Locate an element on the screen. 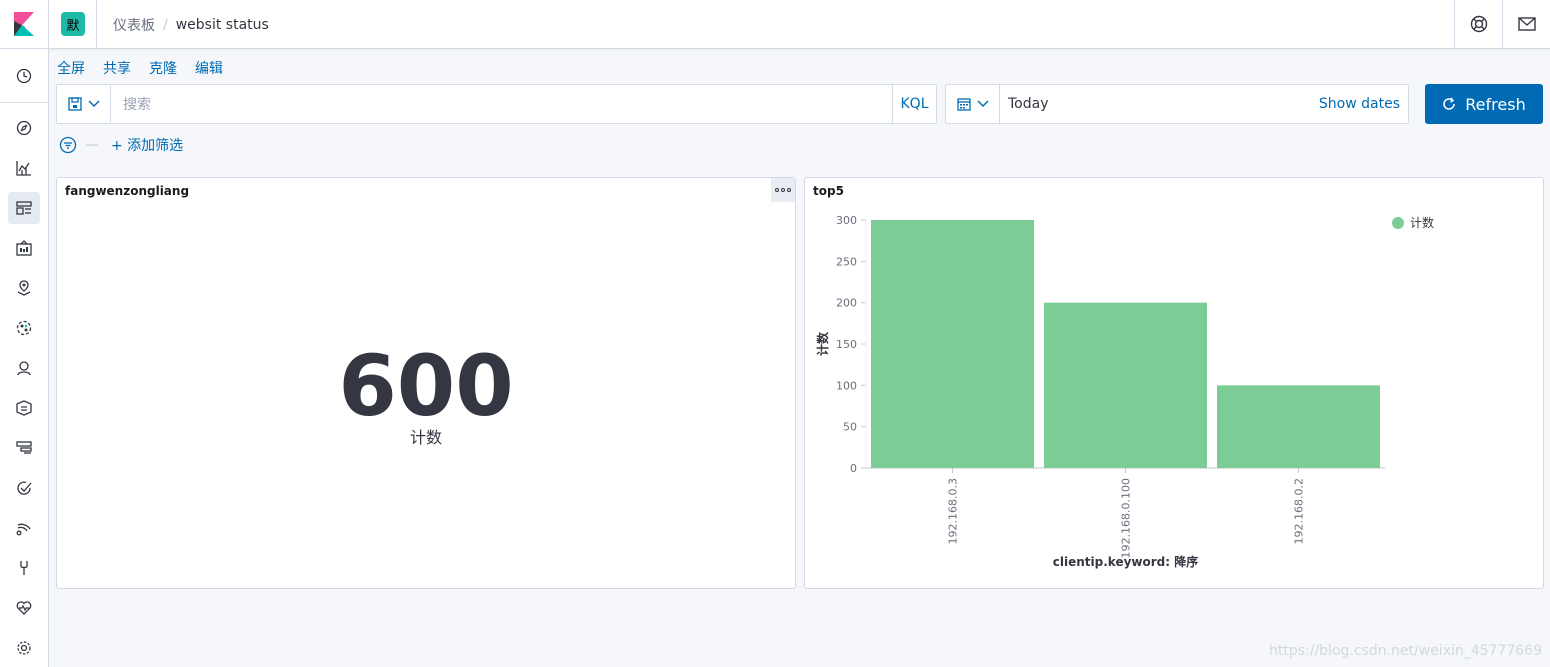  nav-canvas is located at coordinates (24, 248).